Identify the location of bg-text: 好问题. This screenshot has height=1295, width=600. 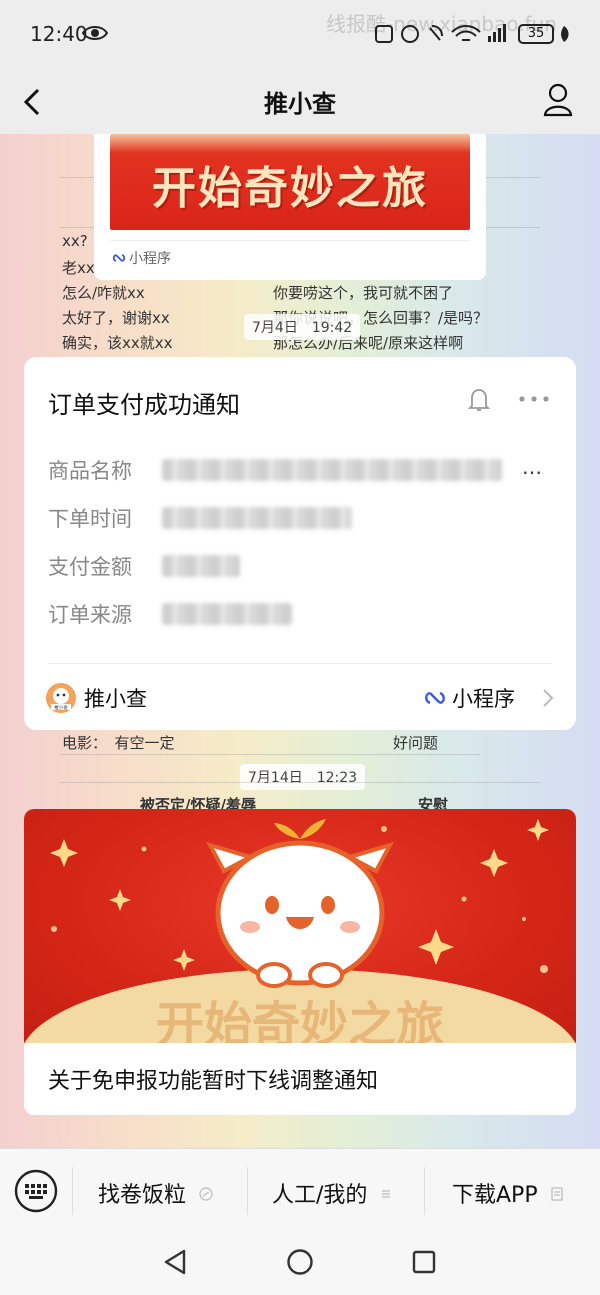
(416, 743).